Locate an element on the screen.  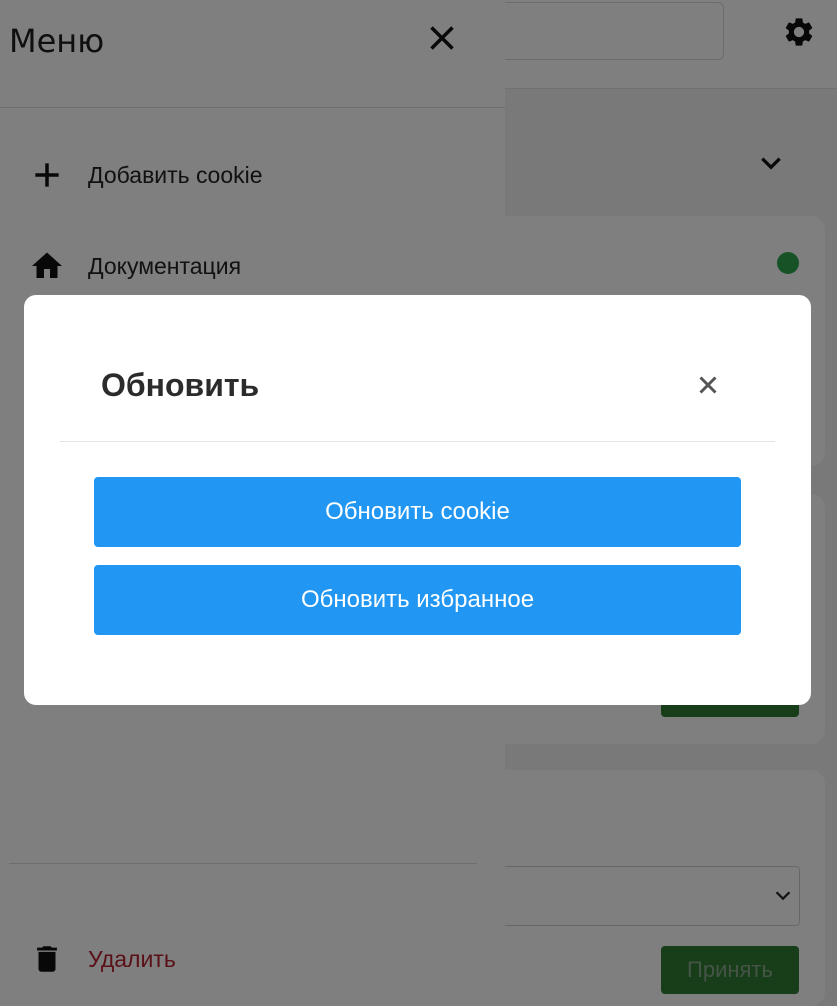
update-favorites-button: Обновить избранное is located at coordinates (417, 600).